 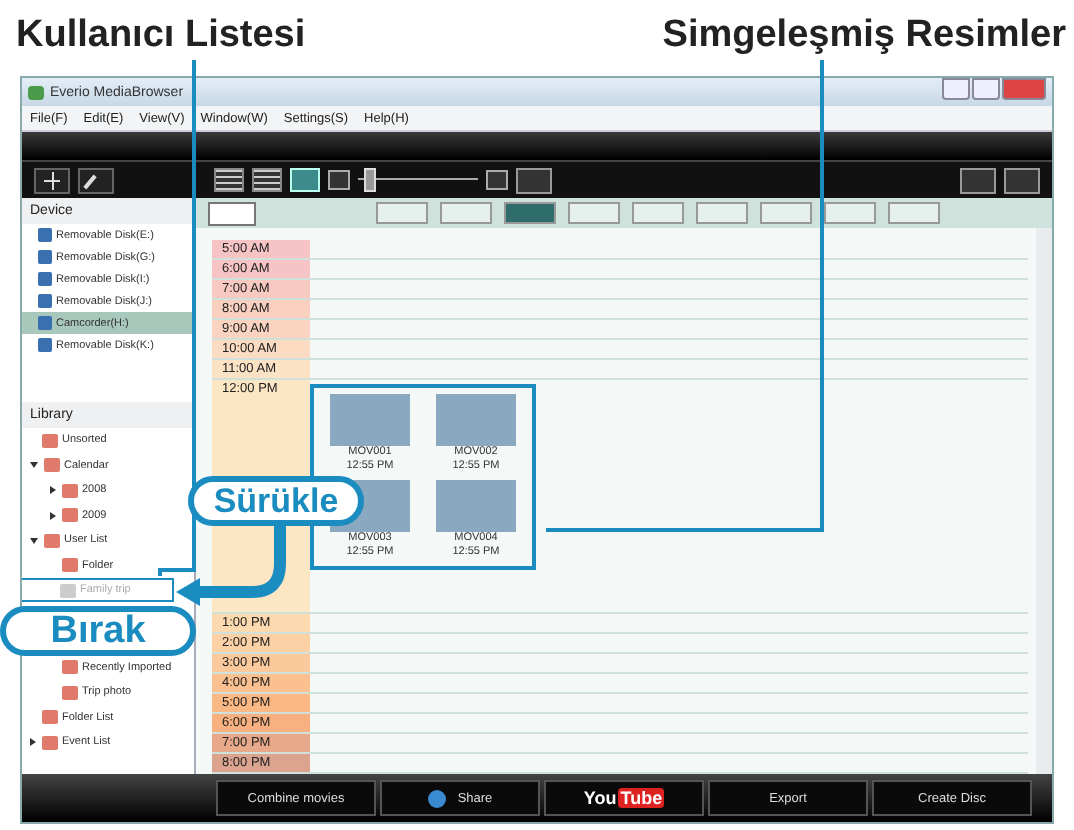 I want to click on youtube-button: You Tube, so click(x=624, y=798).